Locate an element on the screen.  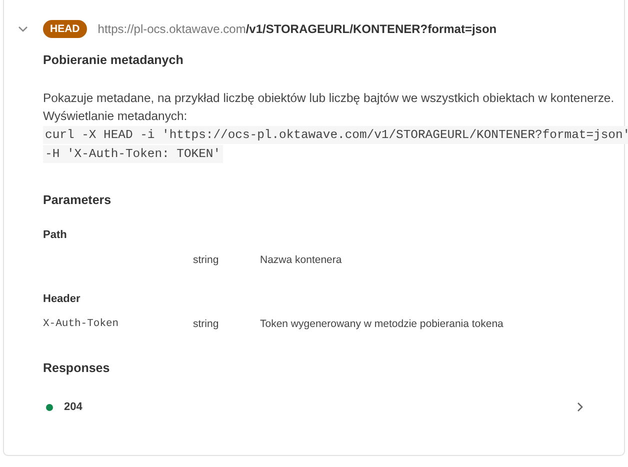
section-heading: Responses is located at coordinates (77, 368).